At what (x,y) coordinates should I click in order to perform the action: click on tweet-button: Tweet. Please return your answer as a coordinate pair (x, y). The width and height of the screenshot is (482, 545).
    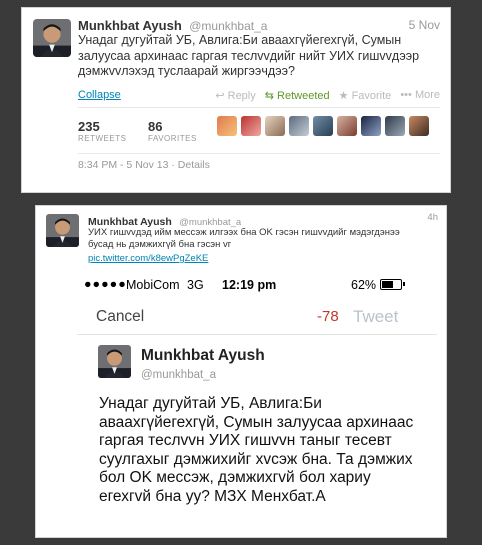
    Looking at the image, I should click on (375, 317).